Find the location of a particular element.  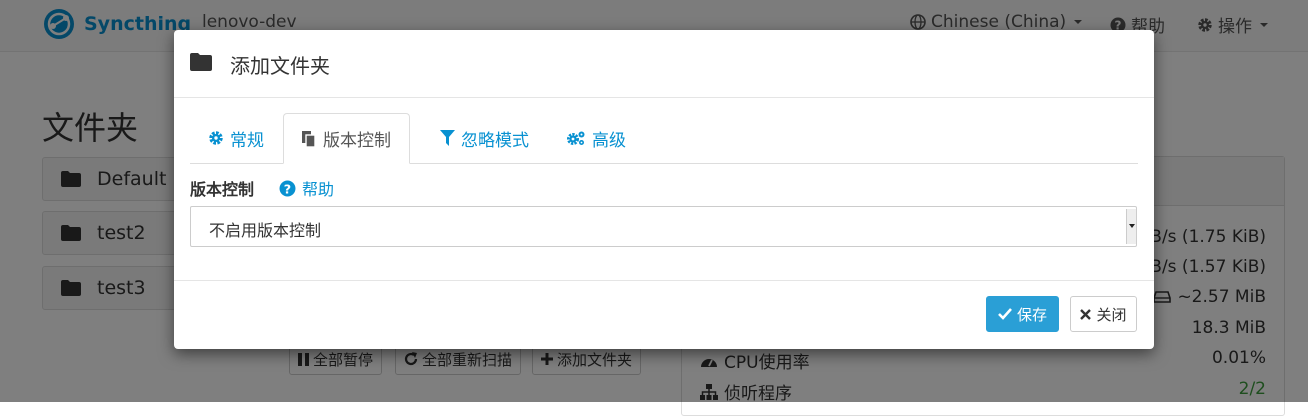

question-circle-icon: ? is located at coordinates (287, 188).